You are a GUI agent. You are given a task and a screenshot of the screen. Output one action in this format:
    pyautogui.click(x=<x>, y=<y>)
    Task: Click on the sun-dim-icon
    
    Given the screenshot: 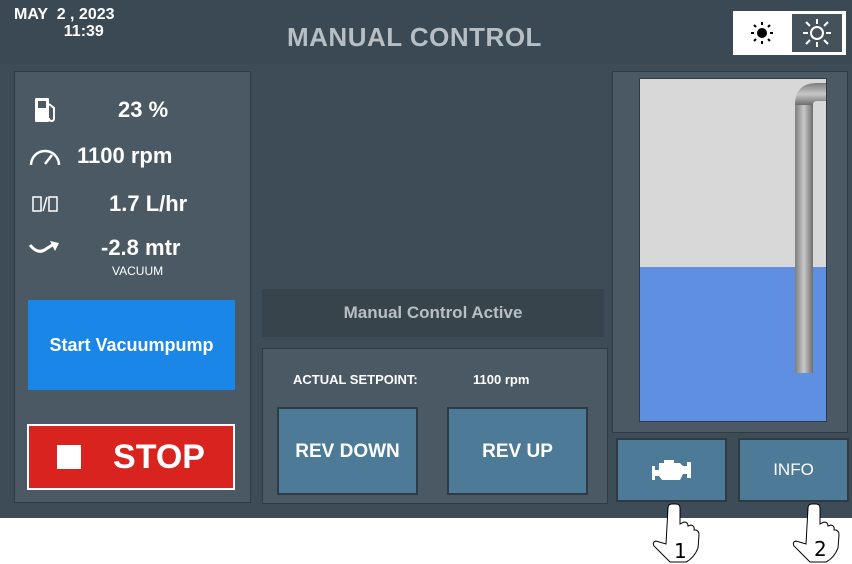 What is the action you would take?
    pyautogui.click(x=762, y=33)
    